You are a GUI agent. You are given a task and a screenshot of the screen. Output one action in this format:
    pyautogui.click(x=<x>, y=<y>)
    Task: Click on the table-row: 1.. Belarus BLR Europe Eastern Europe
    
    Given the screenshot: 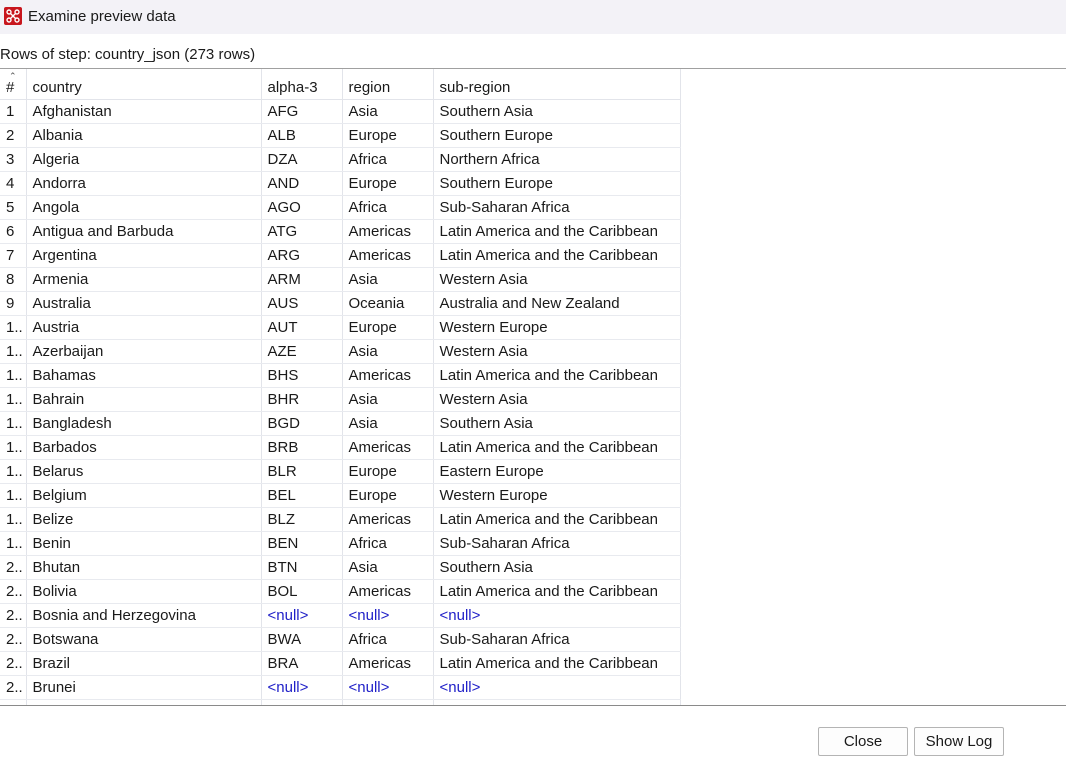 What is the action you would take?
    pyautogui.click(x=340, y=471)
    